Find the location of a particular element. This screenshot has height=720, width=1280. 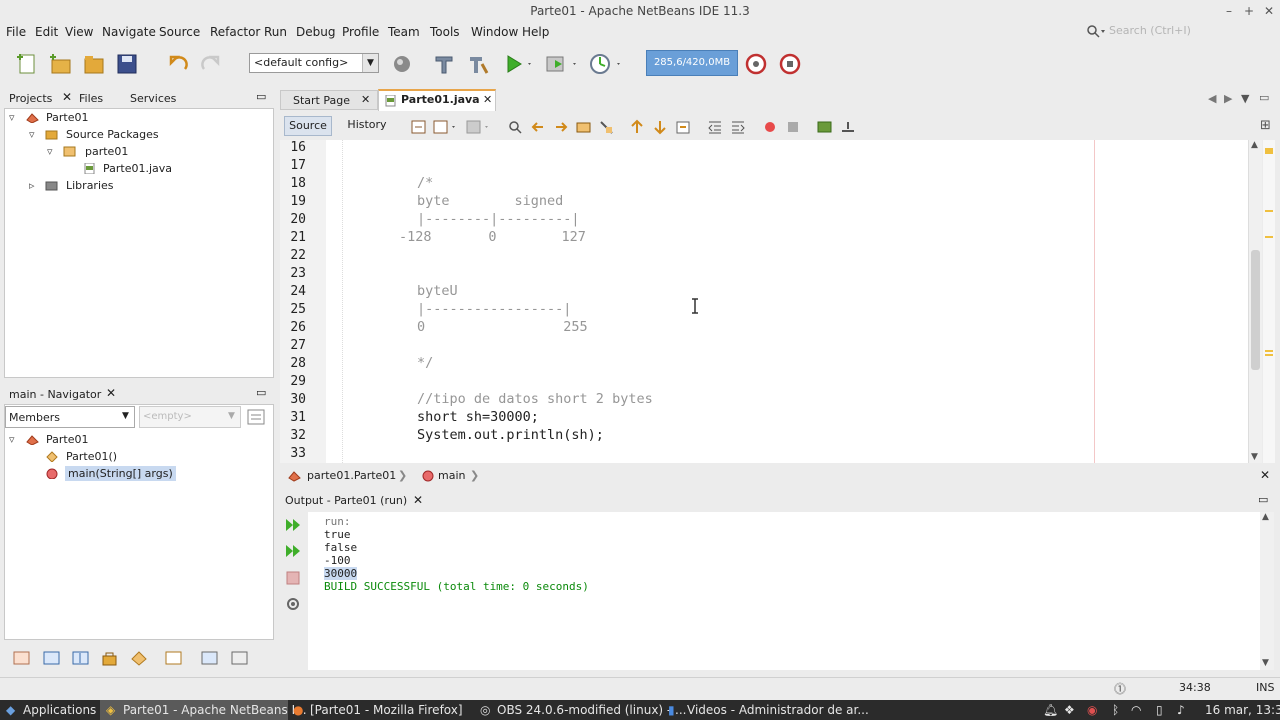

members-select: Members ▼ is located at coordinates (70, 417).